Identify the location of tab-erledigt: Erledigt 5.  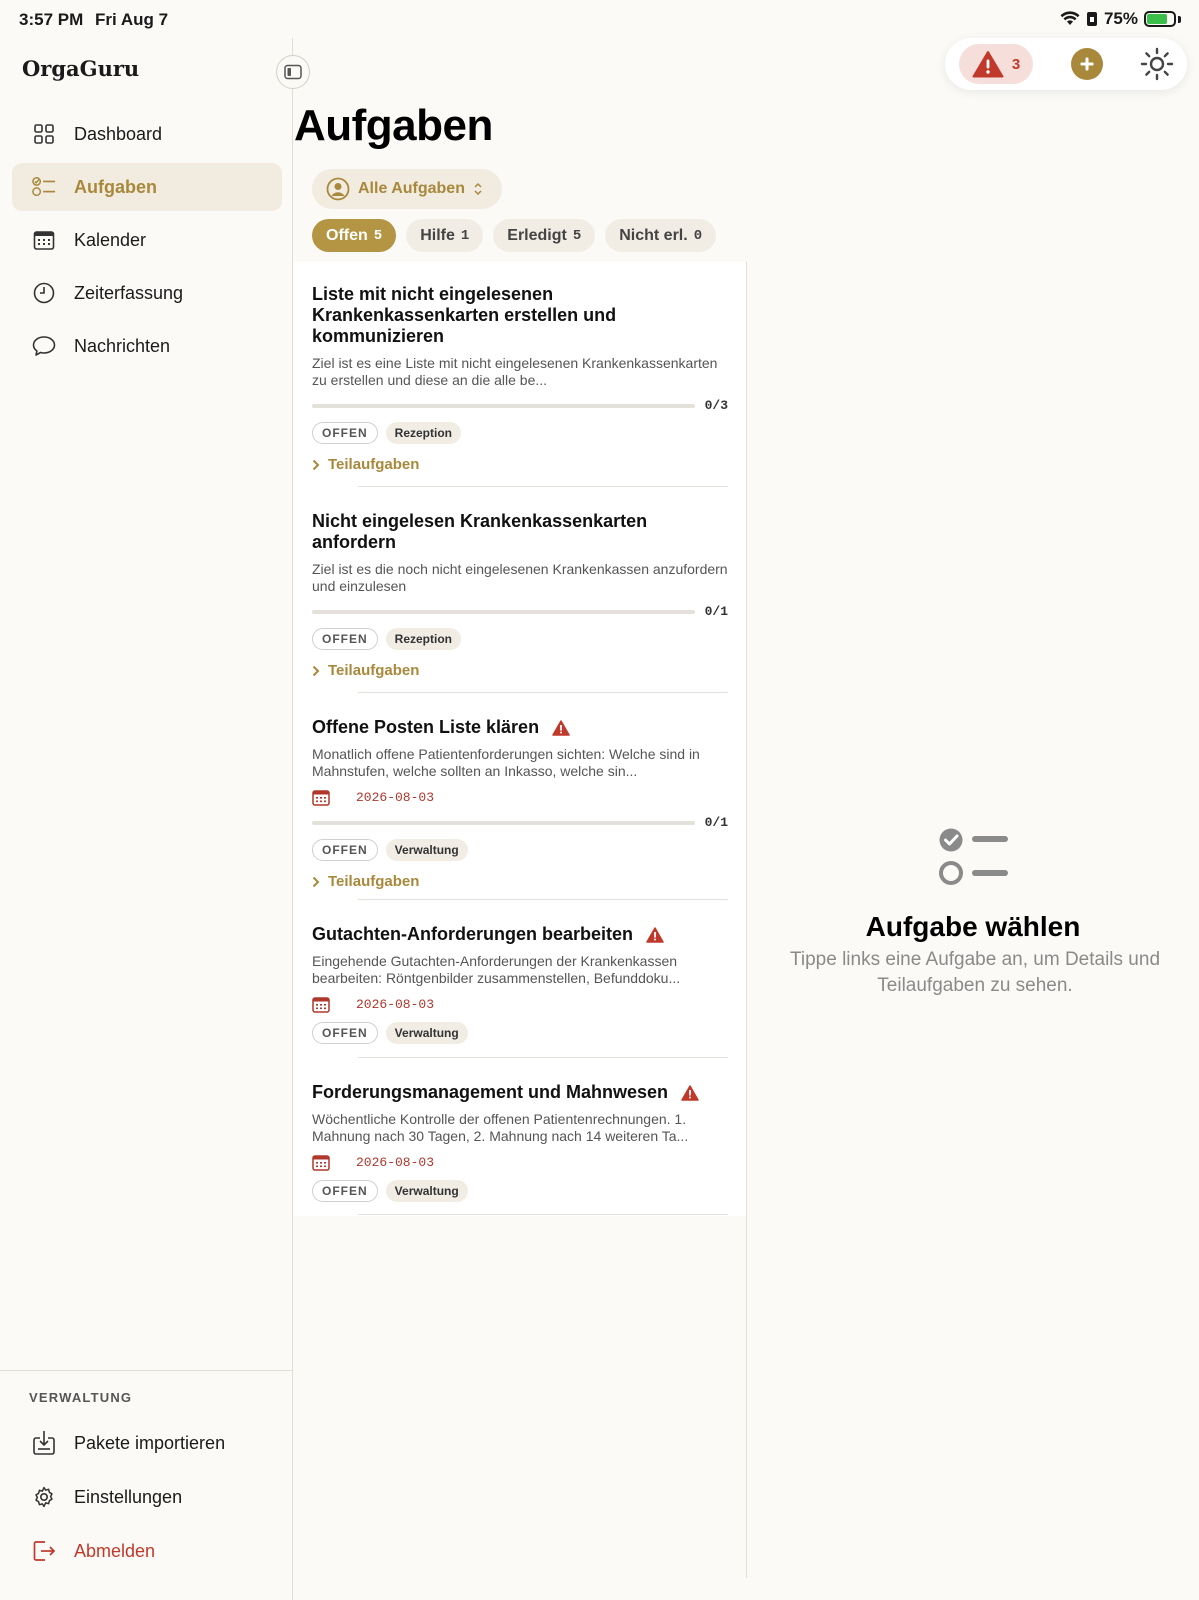
(544, 235).